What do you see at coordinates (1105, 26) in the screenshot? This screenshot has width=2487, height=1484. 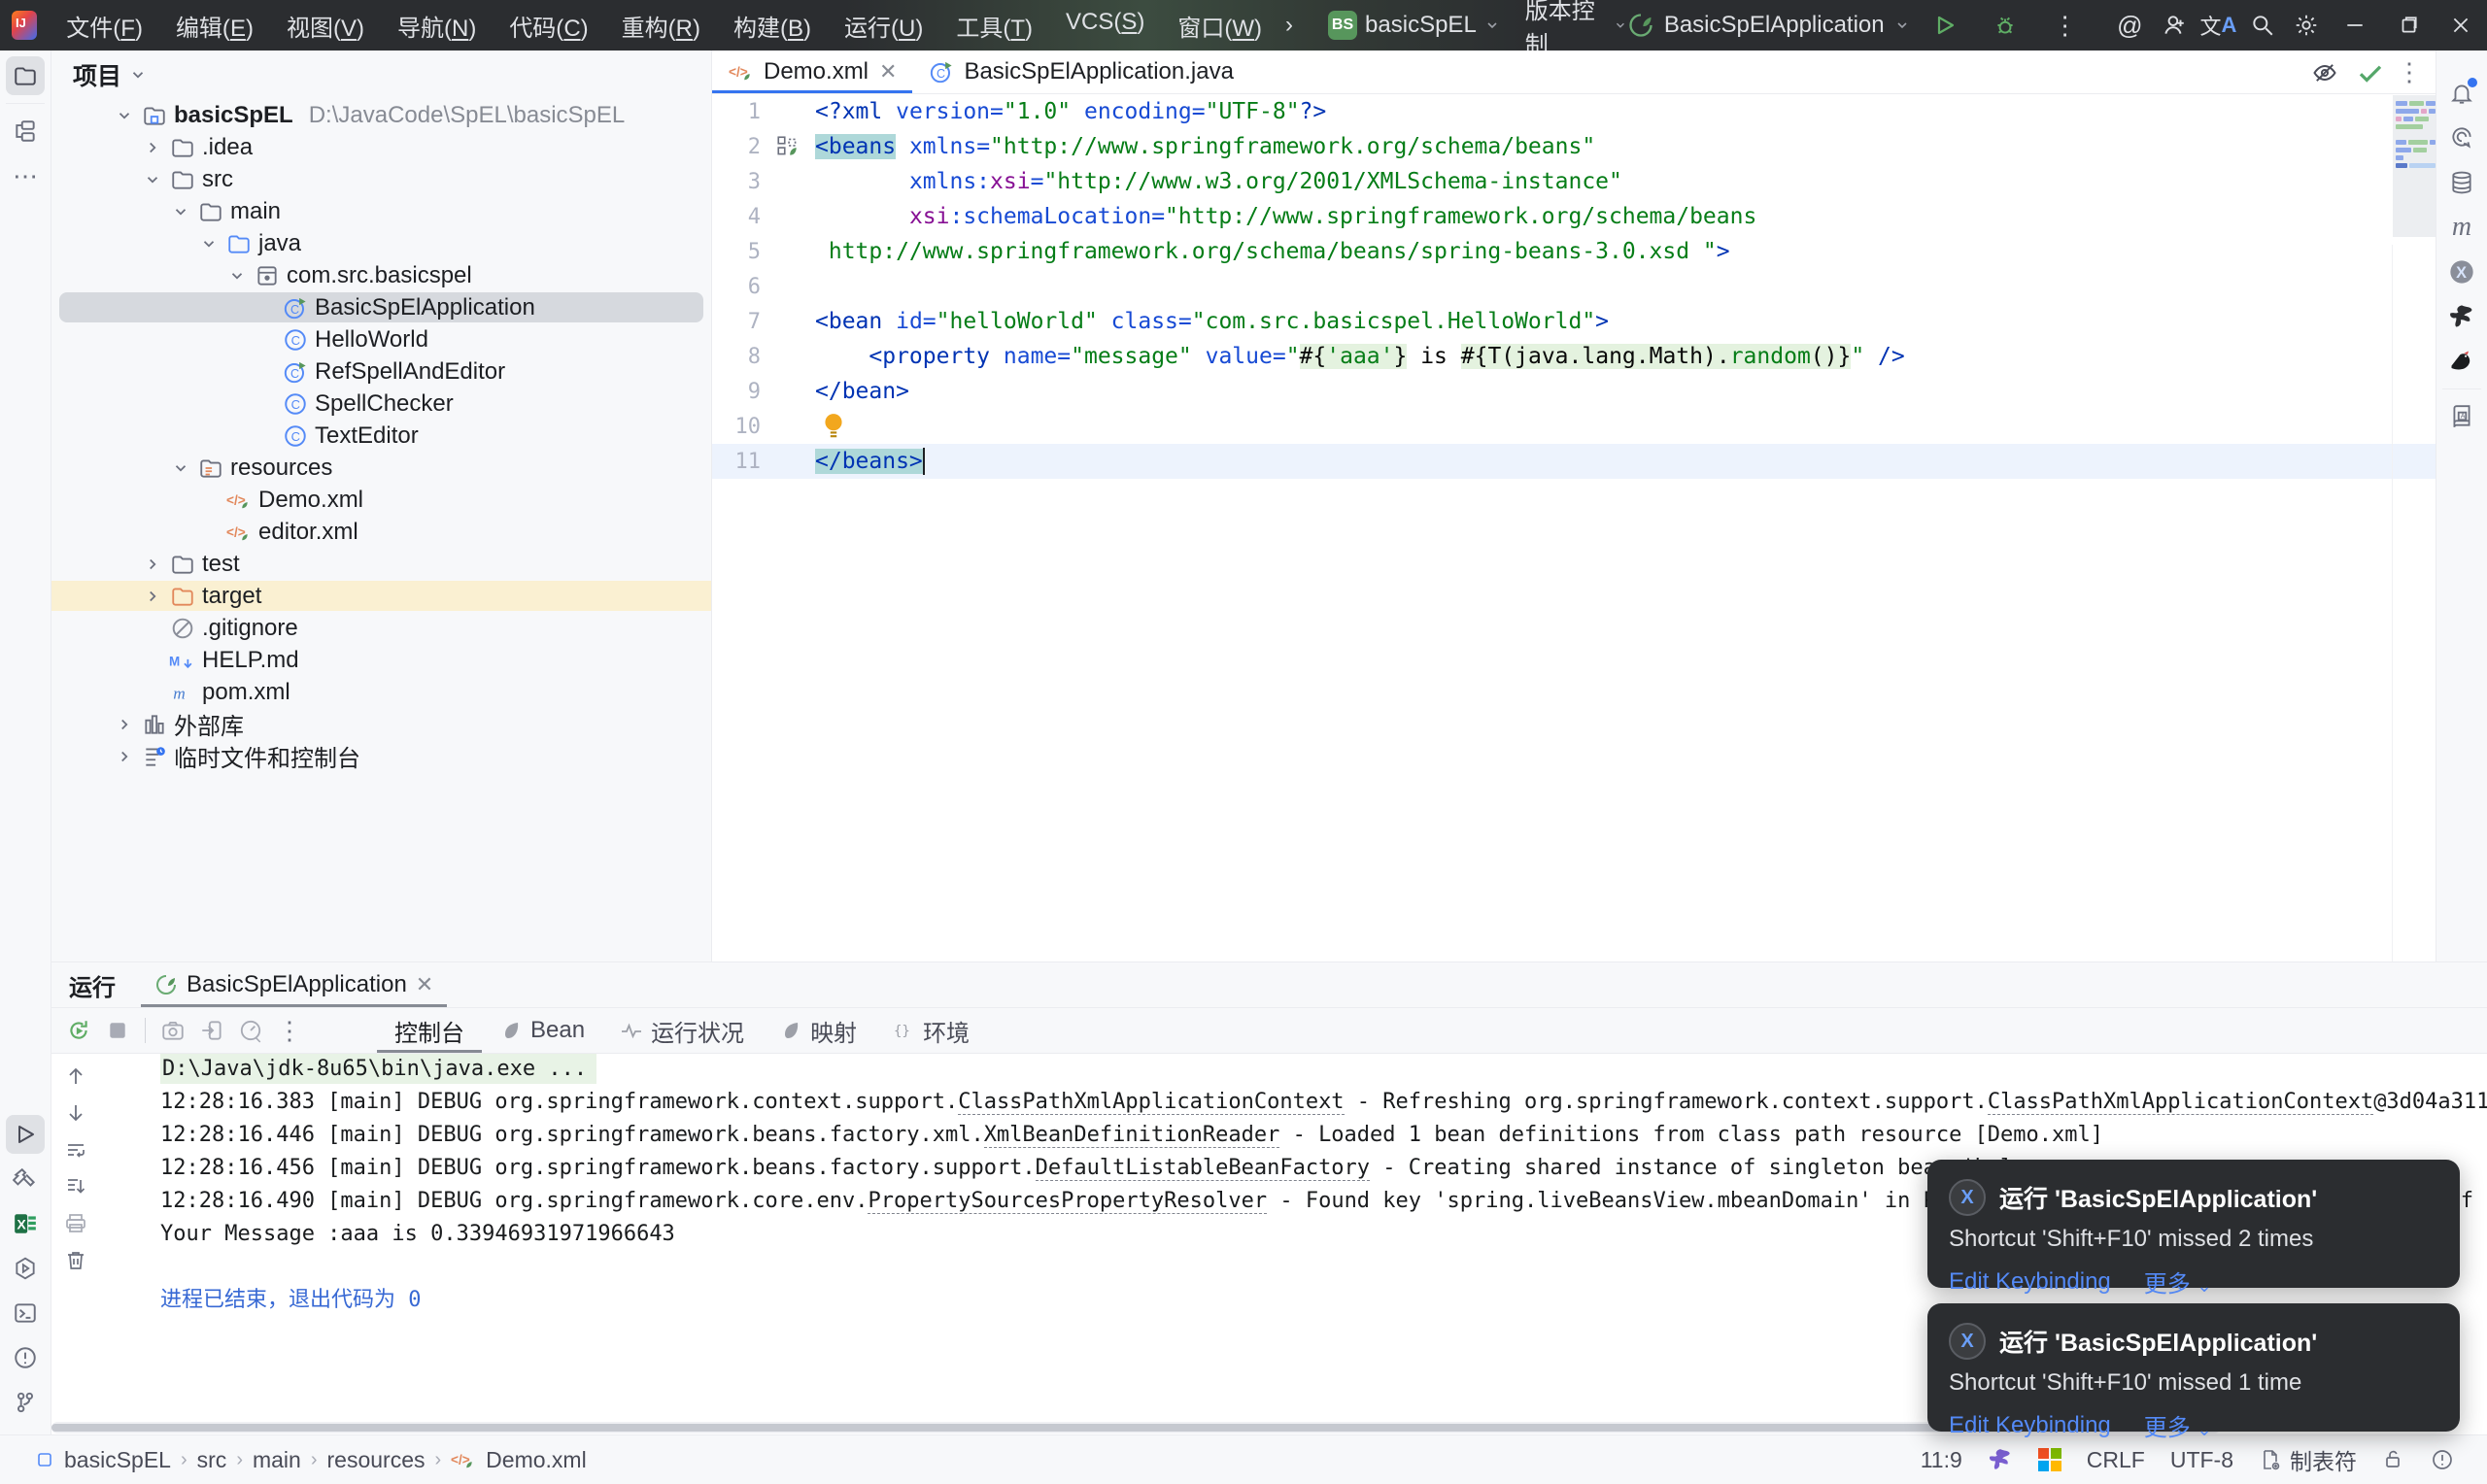 I see `menu-item-9: VCS(S)` at bounding box center [1105, 26].